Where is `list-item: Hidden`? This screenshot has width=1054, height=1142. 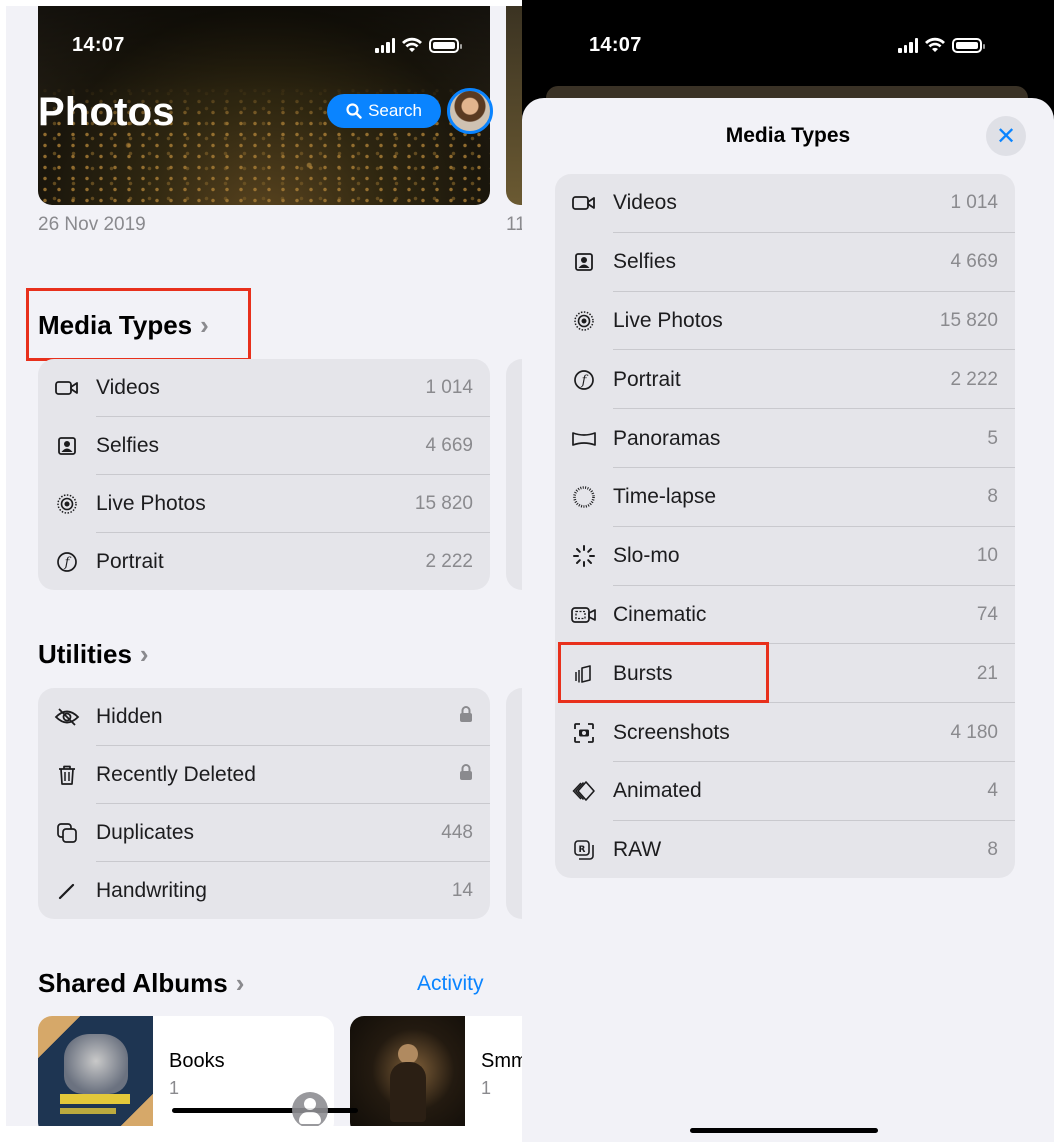
list-item: Hidden is located at coordinates (264, 717).